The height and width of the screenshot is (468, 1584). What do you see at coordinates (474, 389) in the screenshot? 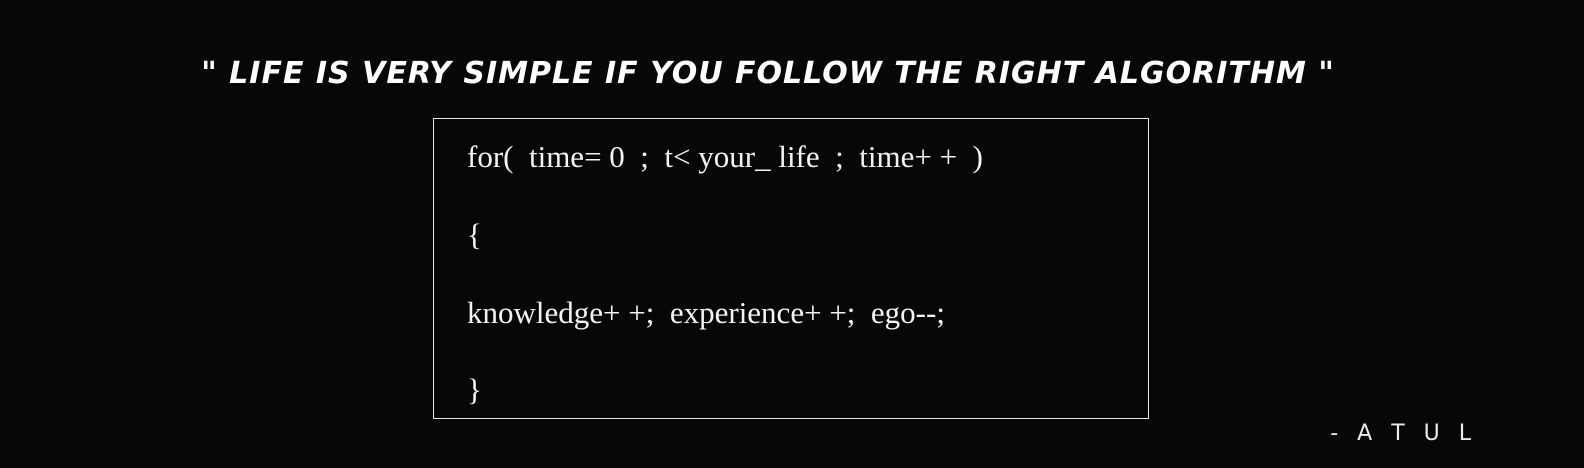
I see `code-line-close-brace: }` at bounding box center [474, 389].